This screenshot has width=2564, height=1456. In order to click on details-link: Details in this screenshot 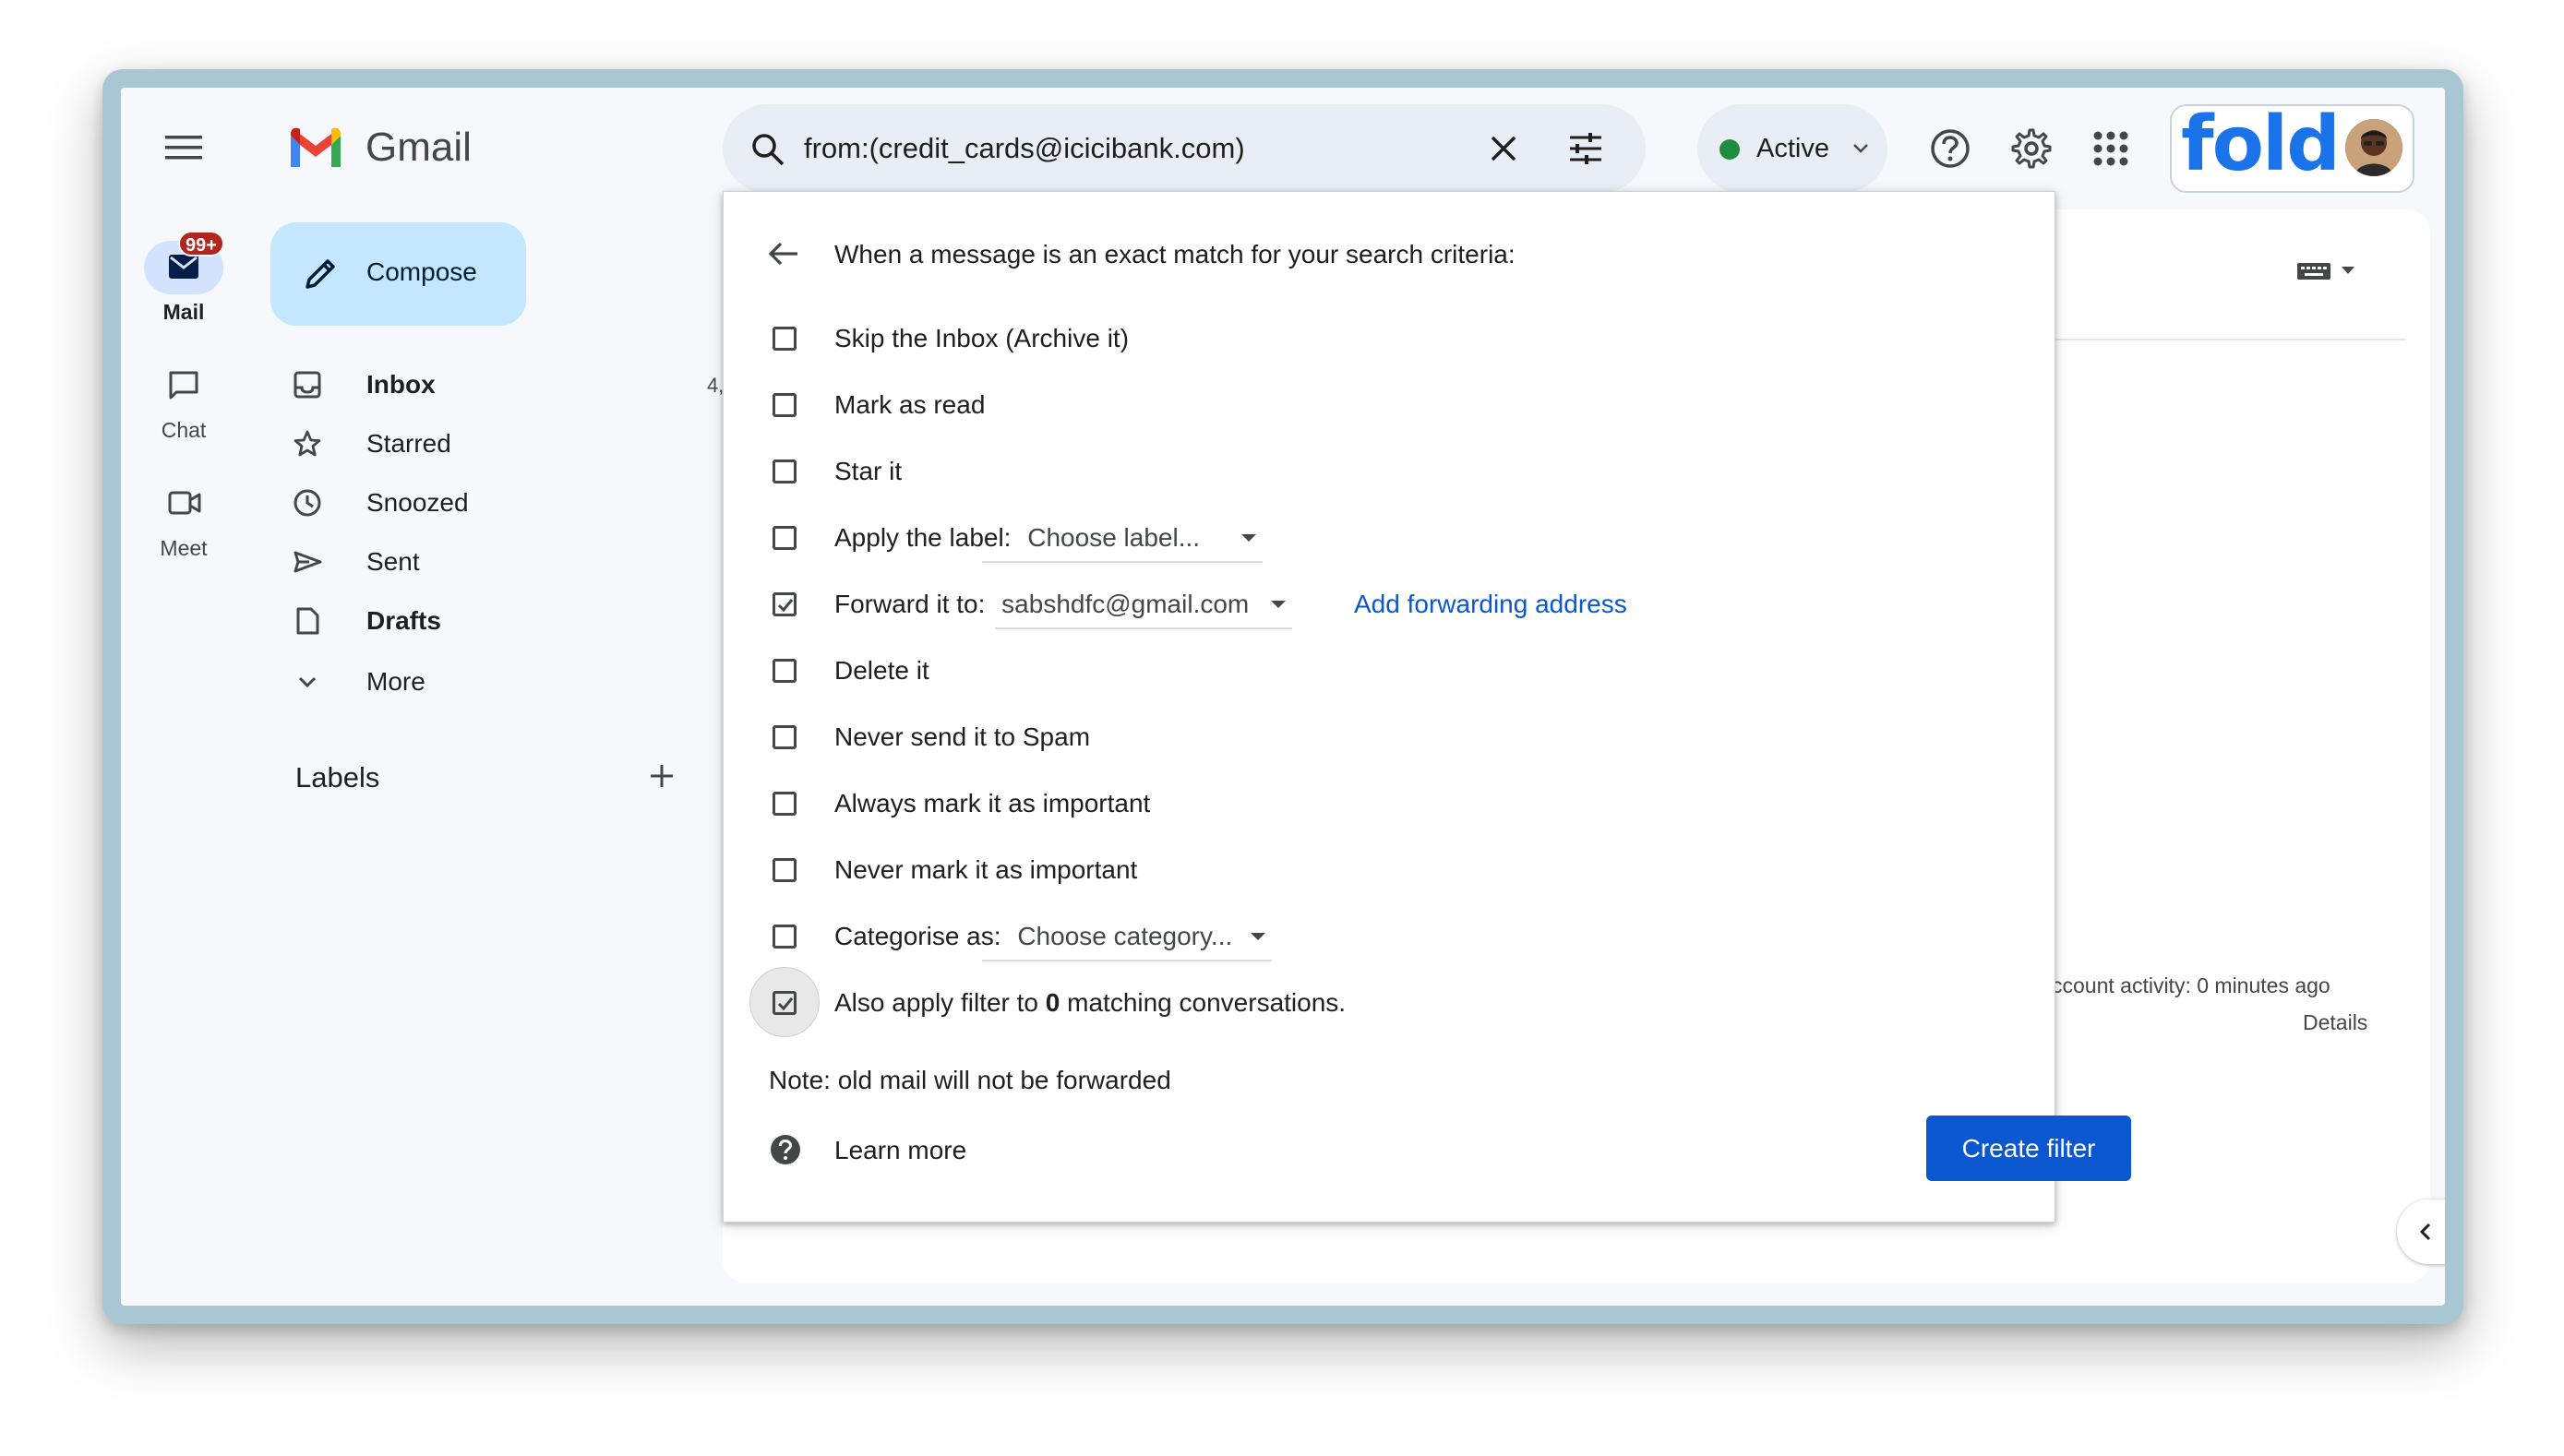, I will do `click(2335, 1022)`.